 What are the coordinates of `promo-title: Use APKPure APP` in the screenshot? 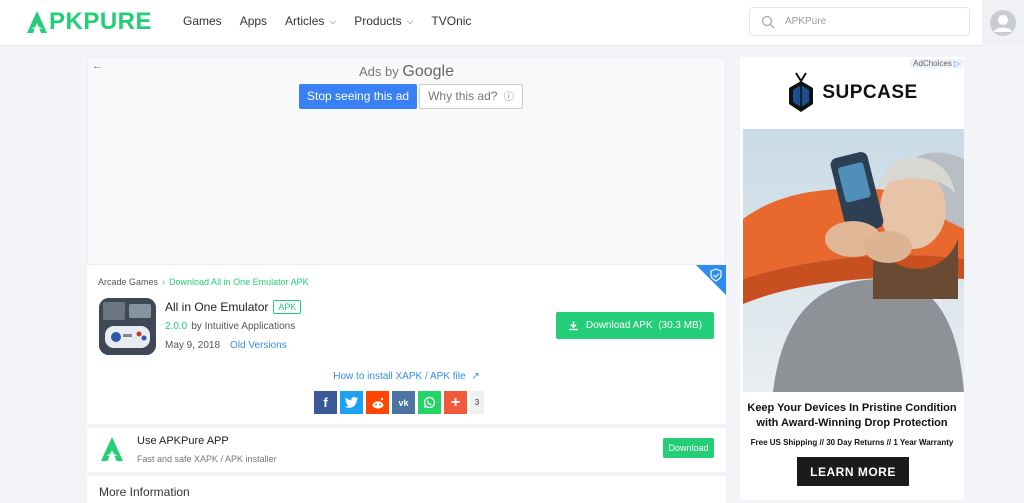 It's located at (183, 441).